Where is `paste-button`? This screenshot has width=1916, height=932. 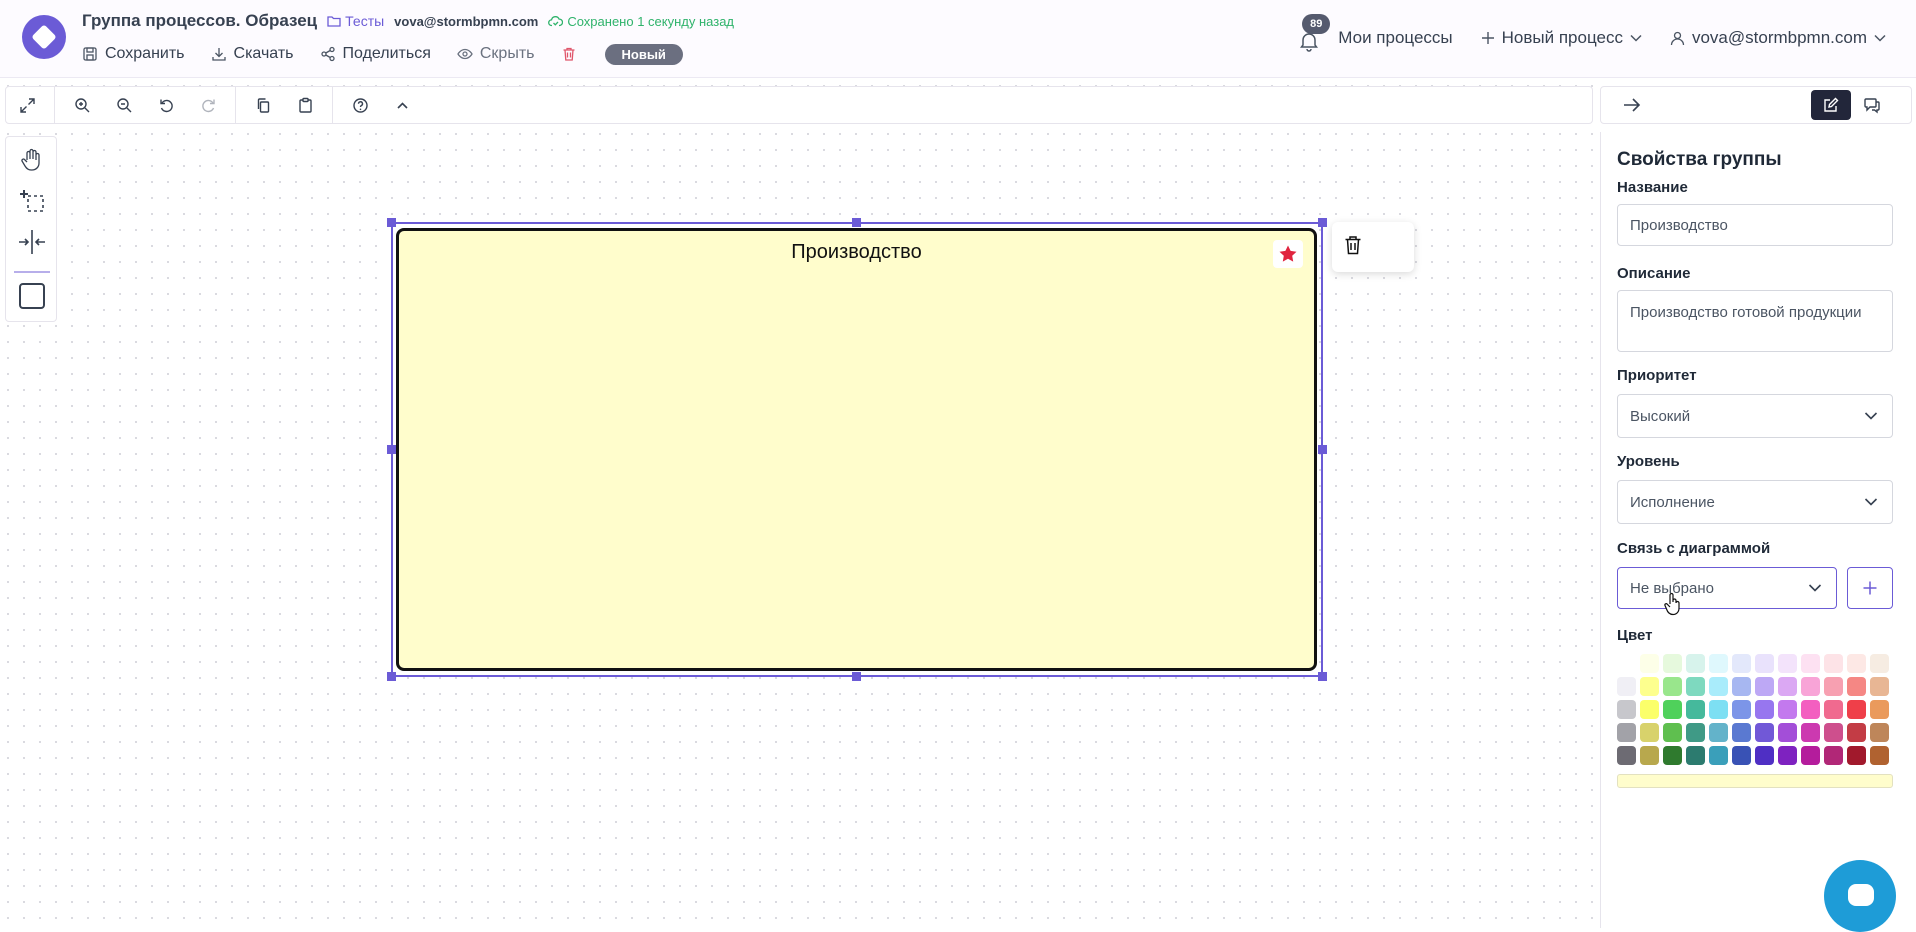
paste-button is located at coordinates (305, 105).